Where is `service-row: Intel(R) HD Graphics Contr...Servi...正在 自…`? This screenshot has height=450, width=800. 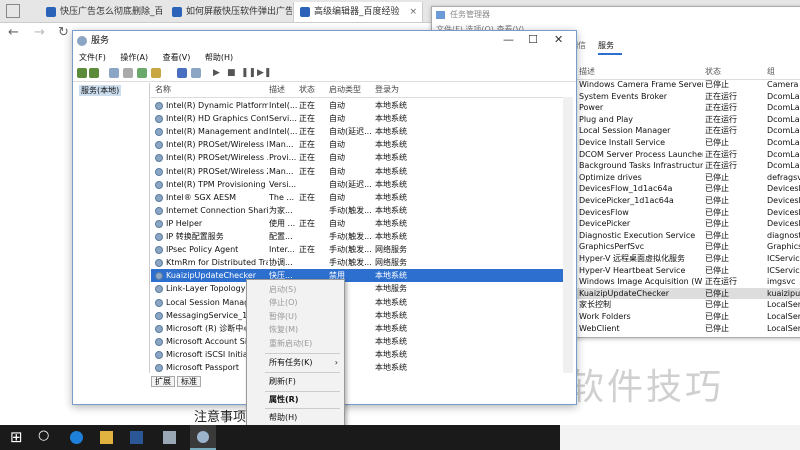 service-row: Intel(R) HD Graphics Contr...Servi...正在 自… is located at coordinates (361, 118).